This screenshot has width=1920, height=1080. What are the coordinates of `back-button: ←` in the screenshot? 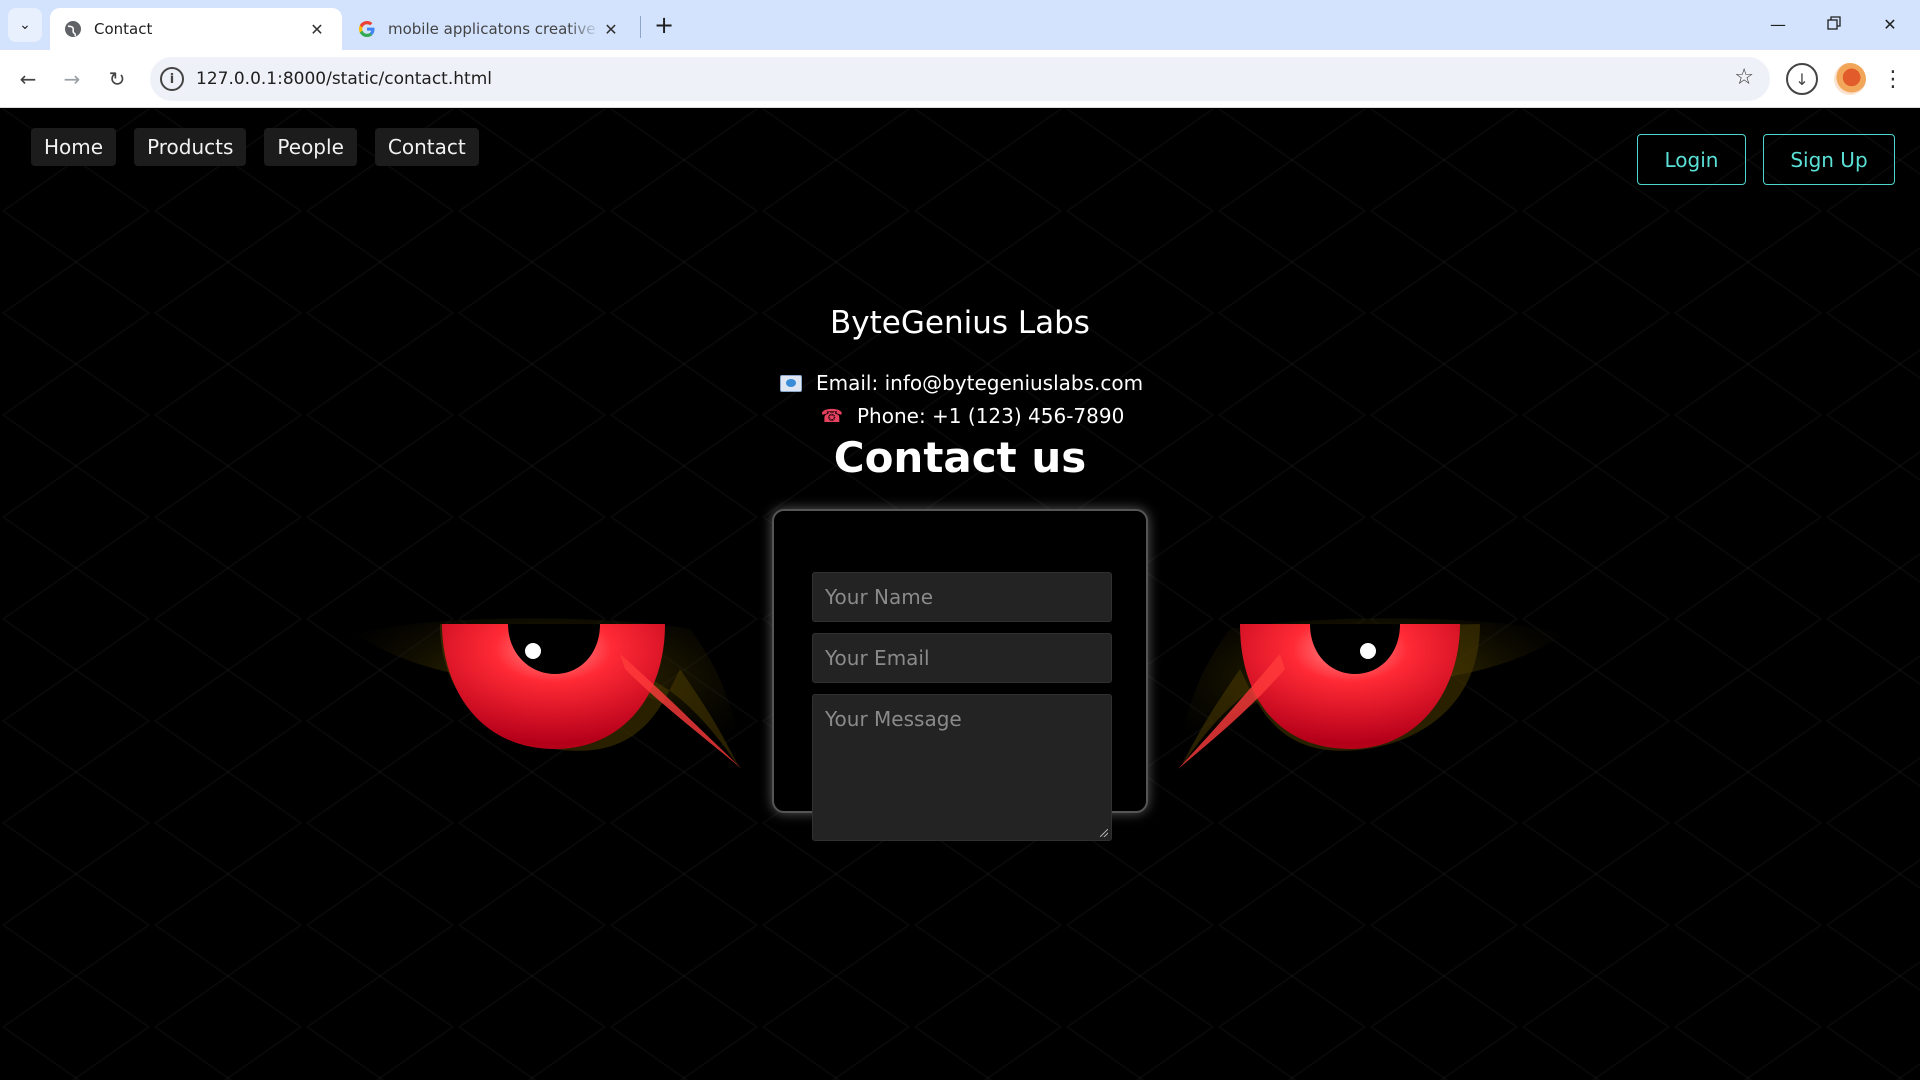 It's located at (28, 79).